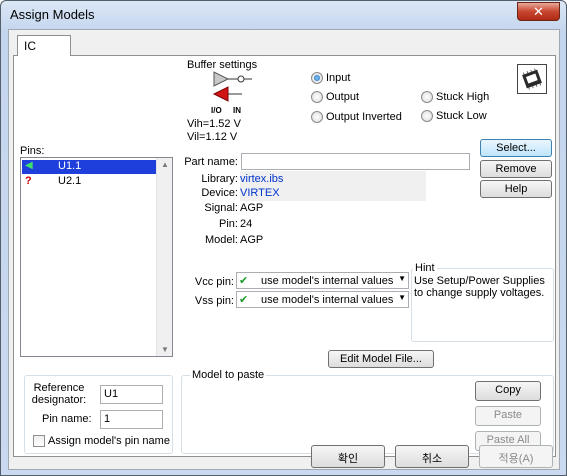 The height and width of the screenshot is (476, 567). I want to click on vss-pin-value: use model's internal values, so click(327, 300).